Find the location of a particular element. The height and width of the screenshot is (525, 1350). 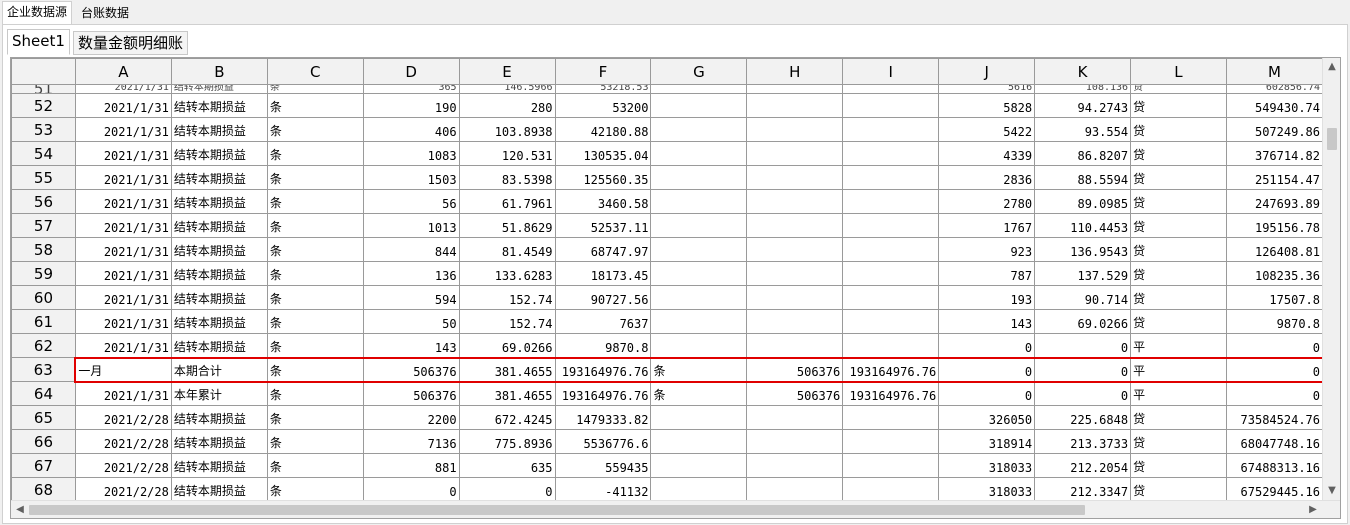

table-cell: 133.6283 is located at coordinates (507, 273).